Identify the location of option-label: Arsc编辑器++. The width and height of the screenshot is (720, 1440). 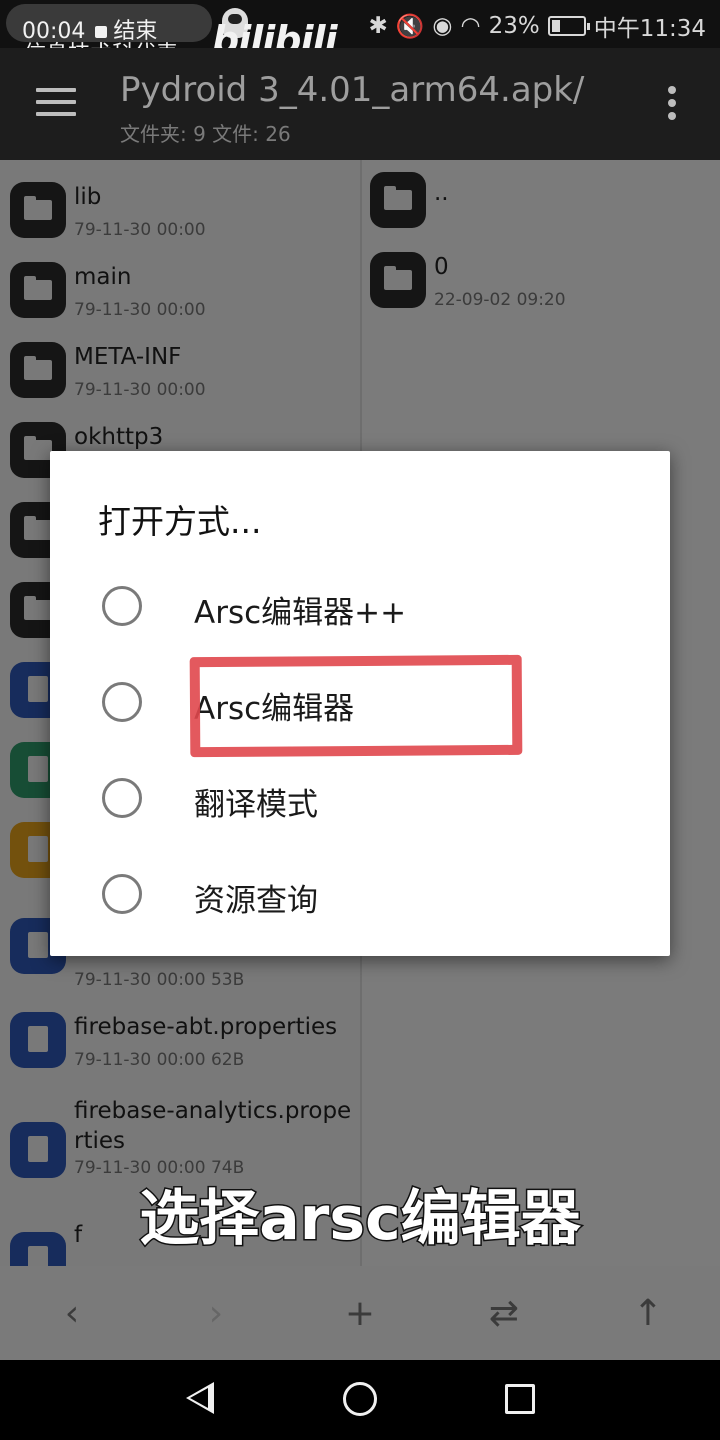
(300, 613).